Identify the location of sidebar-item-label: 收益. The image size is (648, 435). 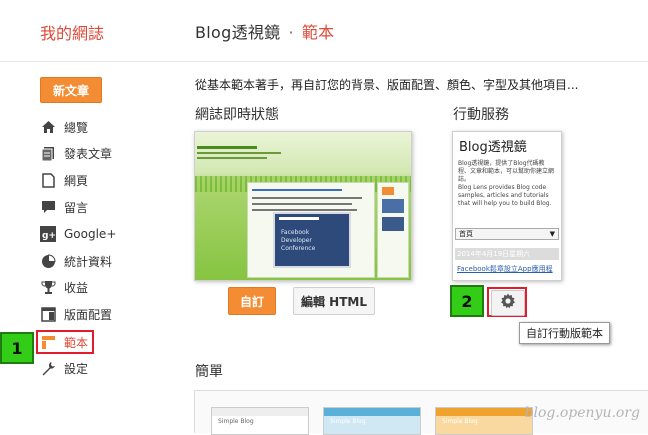
(76, 287).